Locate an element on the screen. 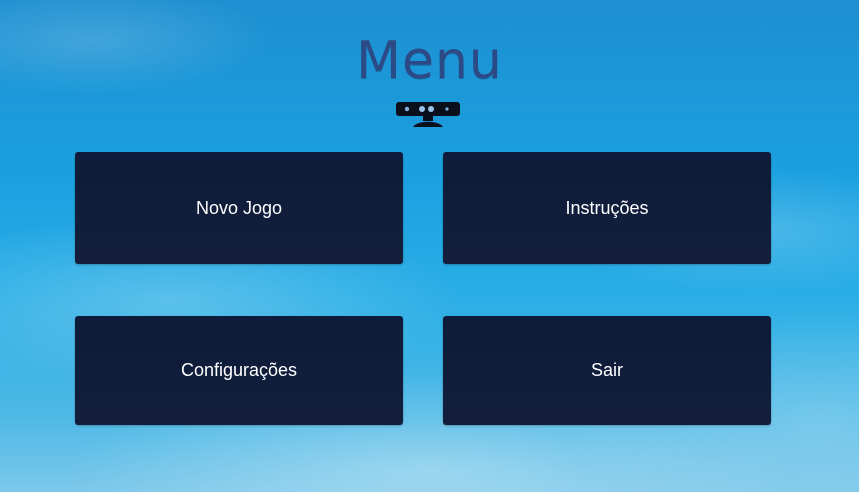 The height and width of the screenshot is (492, 859). instructions-label: Instruções is located at coordinates (607, 207).